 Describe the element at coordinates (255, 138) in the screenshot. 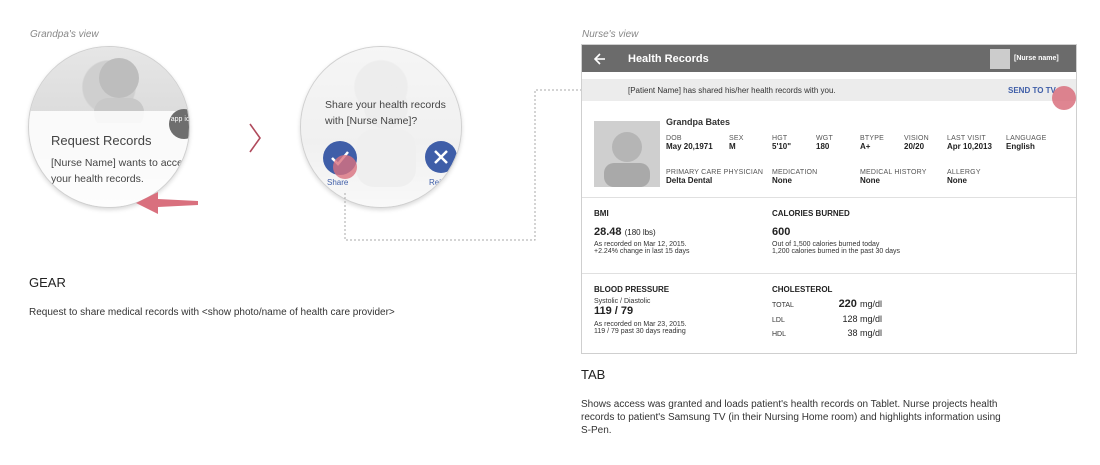

I see `chevron-right-icon` at that location.